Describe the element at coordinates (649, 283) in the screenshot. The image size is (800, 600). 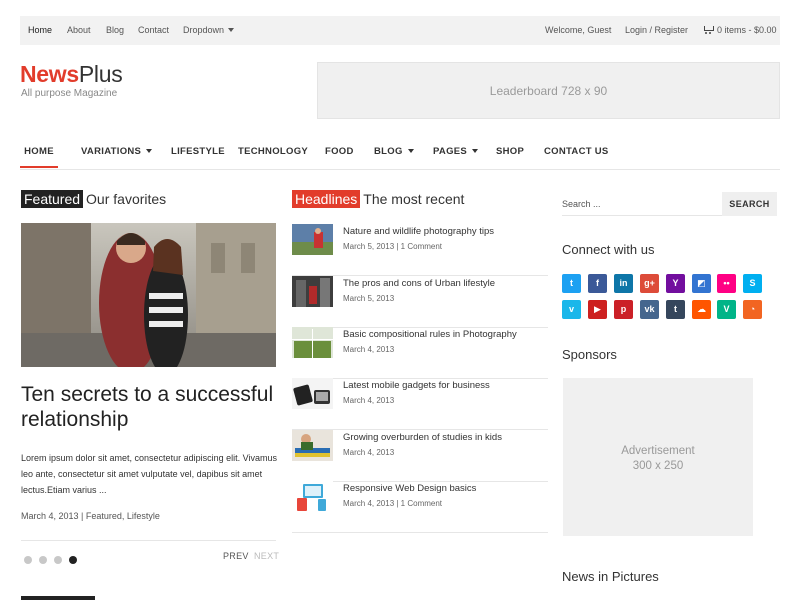
I see `google-plus-icon: g+` at that location.